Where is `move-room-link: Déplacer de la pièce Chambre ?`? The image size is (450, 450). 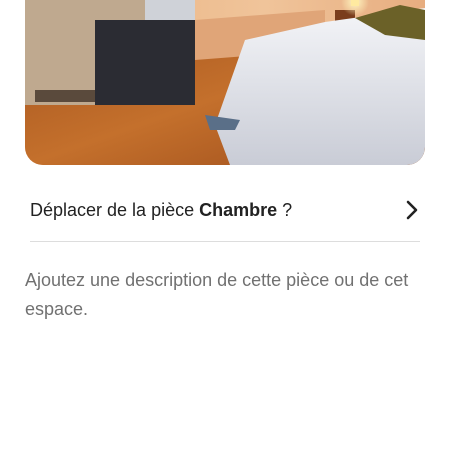 move-room-link: Déplacer de la pièce Chambre ? is located at coordinates (225, 210).